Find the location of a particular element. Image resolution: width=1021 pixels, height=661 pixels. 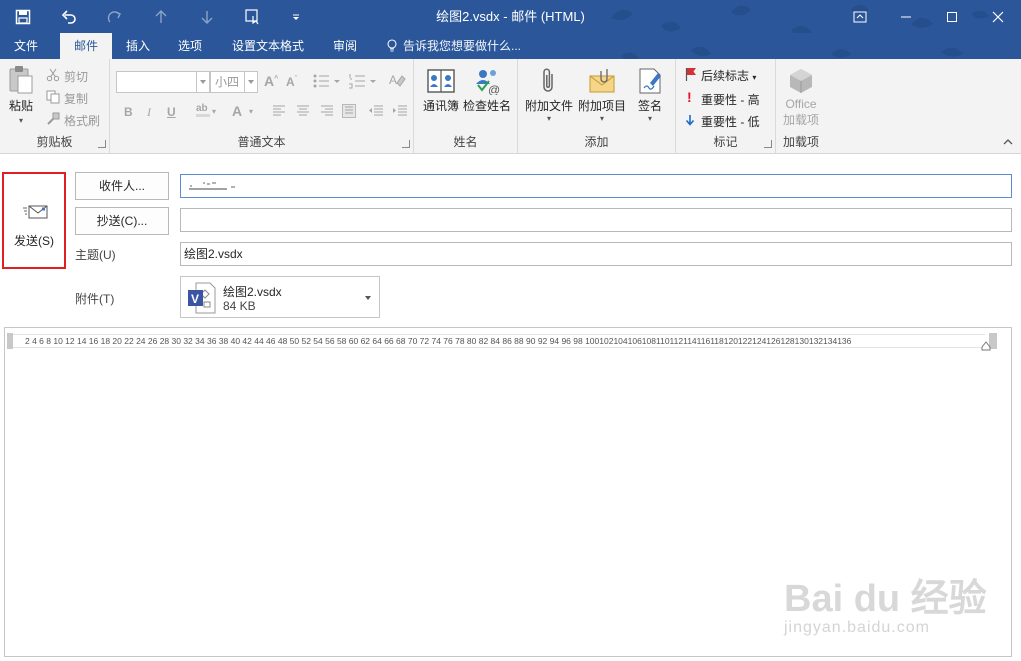

address-book-icon is located at coordinates (441, 81).